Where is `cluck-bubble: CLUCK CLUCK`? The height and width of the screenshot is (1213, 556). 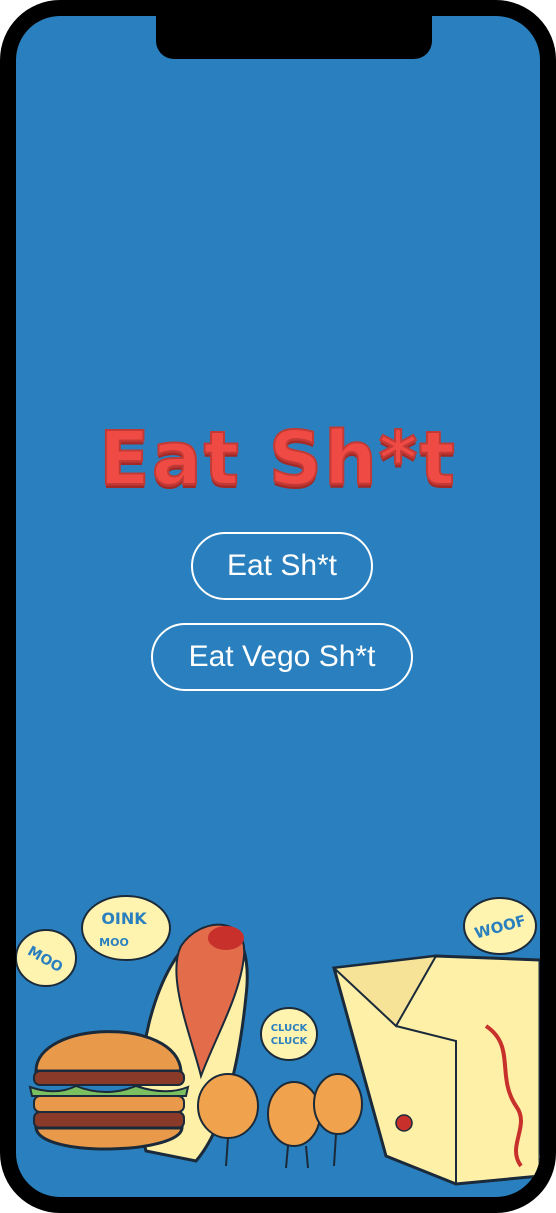
cluck-bubble: CLUCK CLUCK is located at coordinates (289, 1034).